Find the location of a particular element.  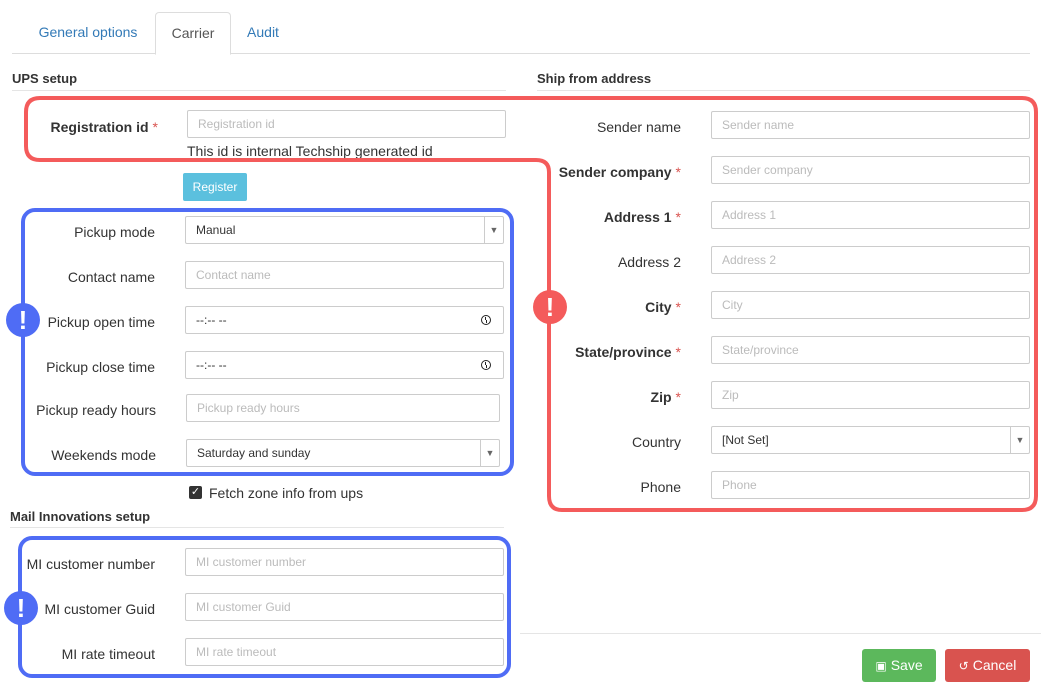

footer-divider is located at coordinates (780, 633).